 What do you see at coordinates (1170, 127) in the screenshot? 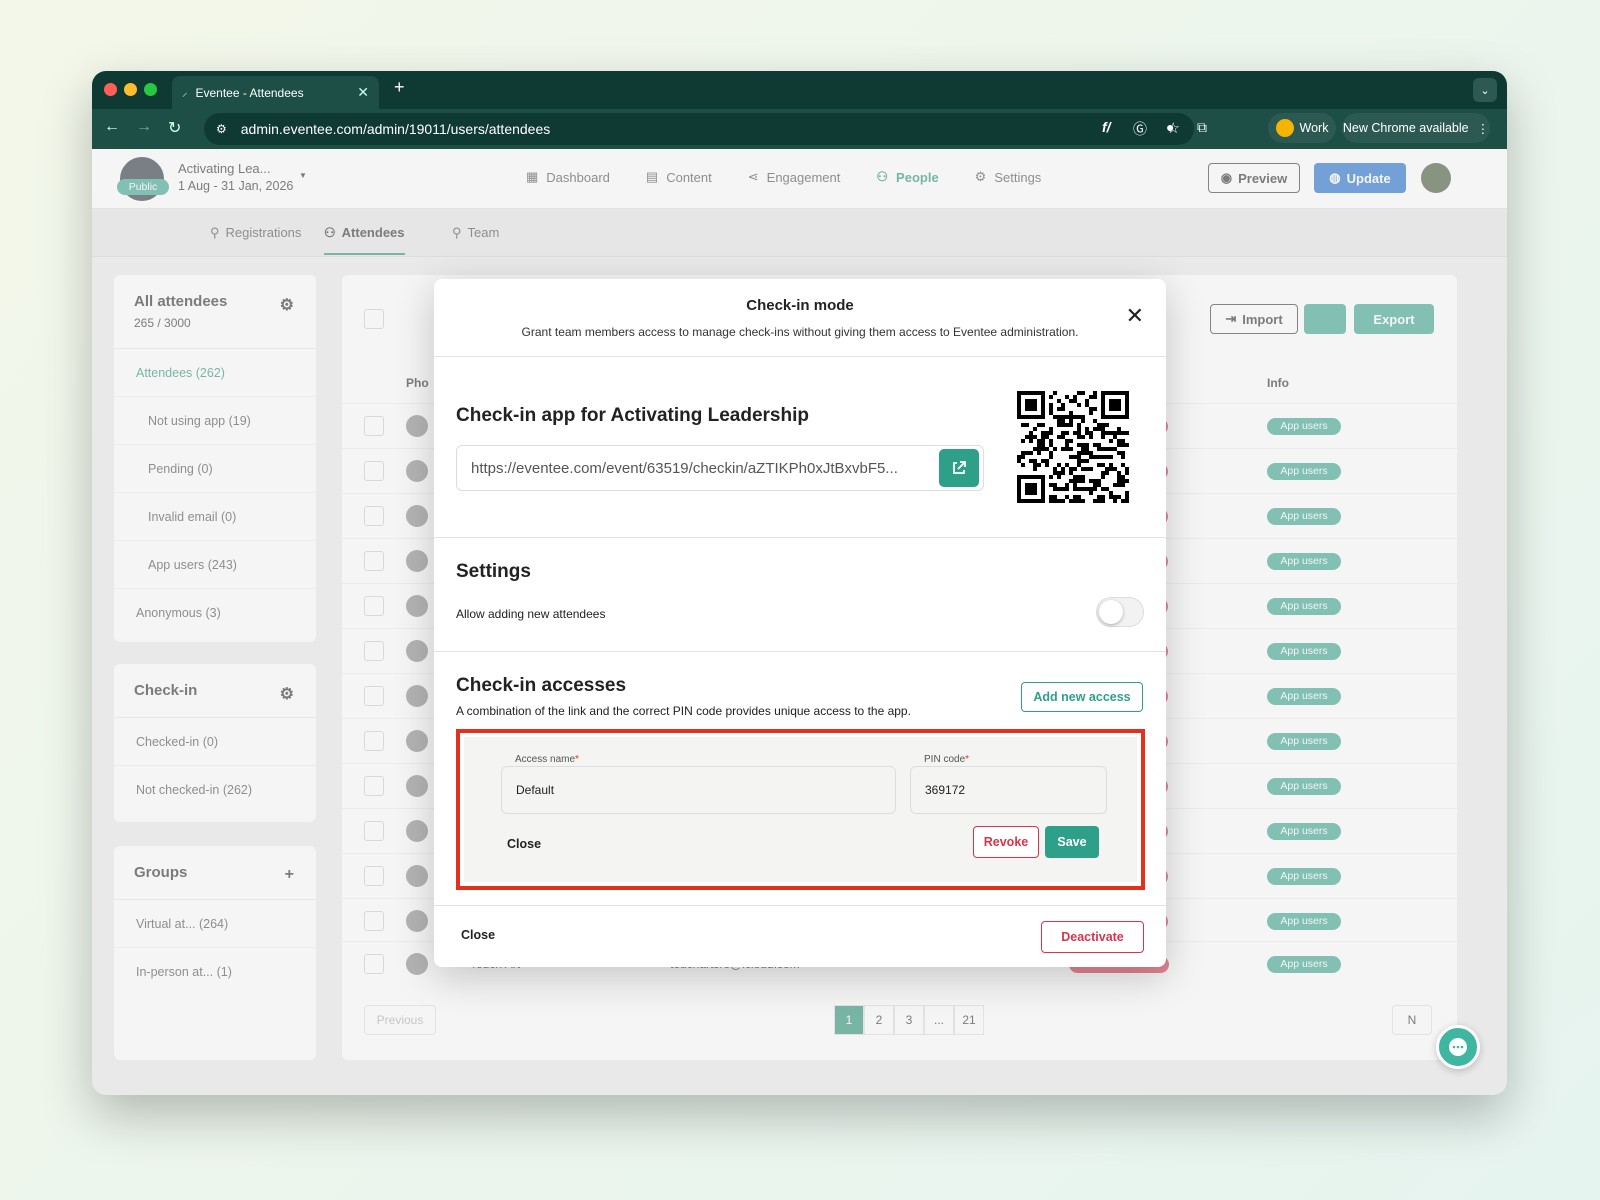
I see `extension-drop-icon: ●` at bounding box center [1170, 127].